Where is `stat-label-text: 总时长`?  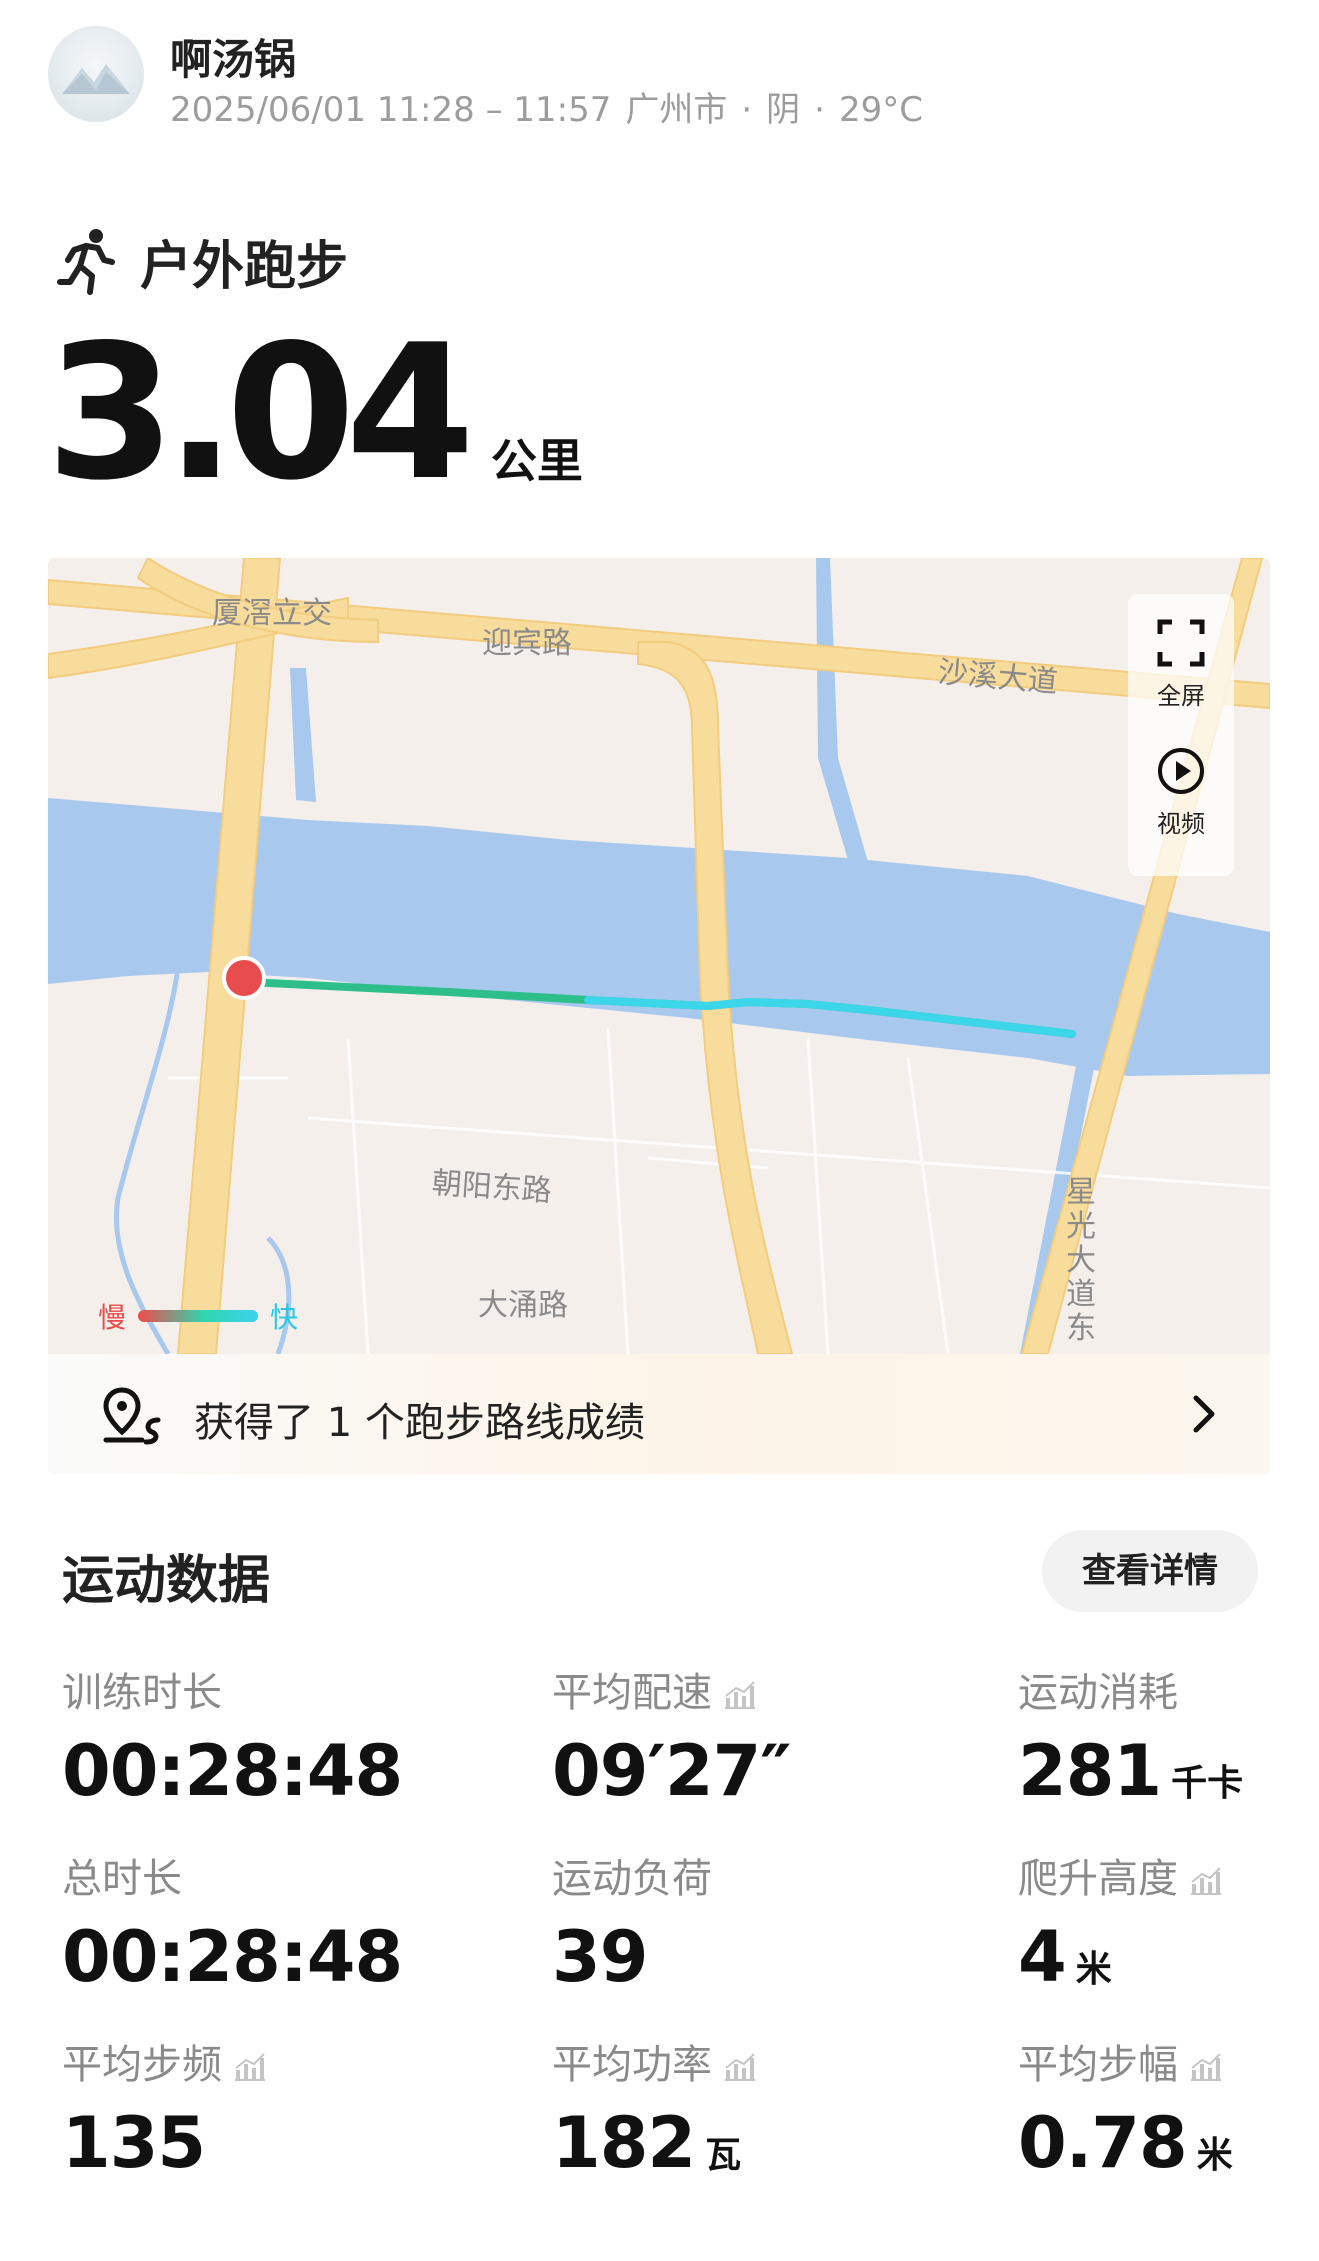 stat-label-text: 总时长 is located at coordinates (122, 1879).